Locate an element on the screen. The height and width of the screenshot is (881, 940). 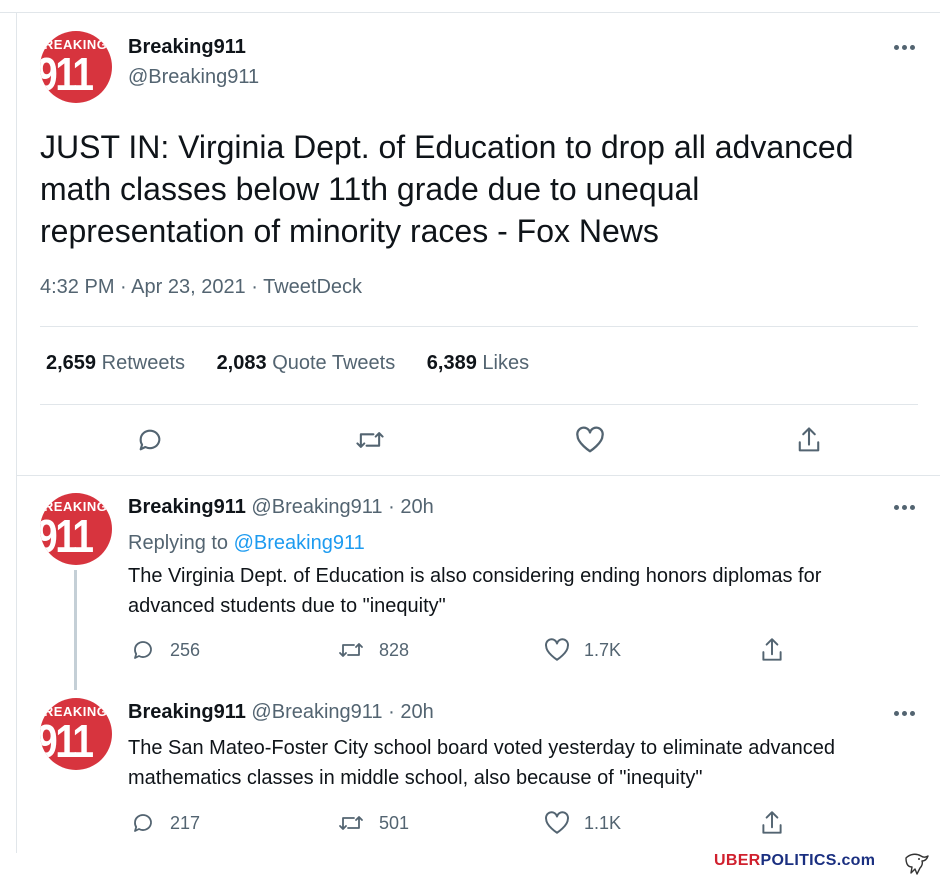
retweet-action: 501 is located at coordinates (373, 823).